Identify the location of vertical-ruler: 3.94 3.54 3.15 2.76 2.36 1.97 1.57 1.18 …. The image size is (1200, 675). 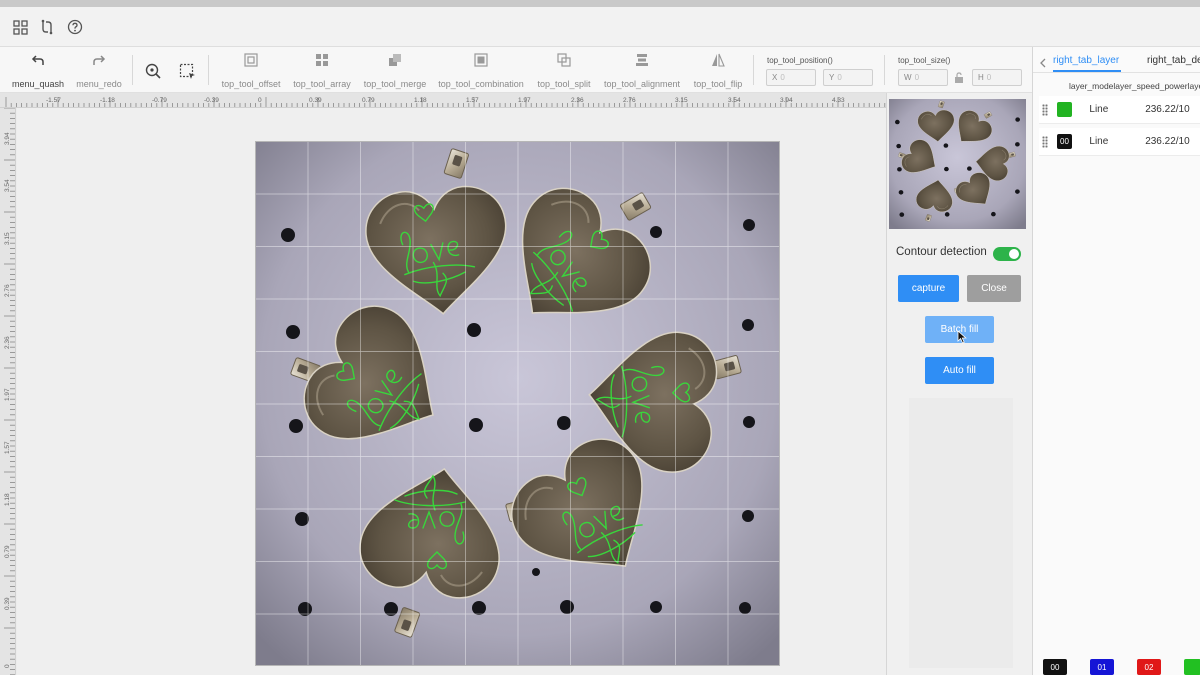
(8, 391).